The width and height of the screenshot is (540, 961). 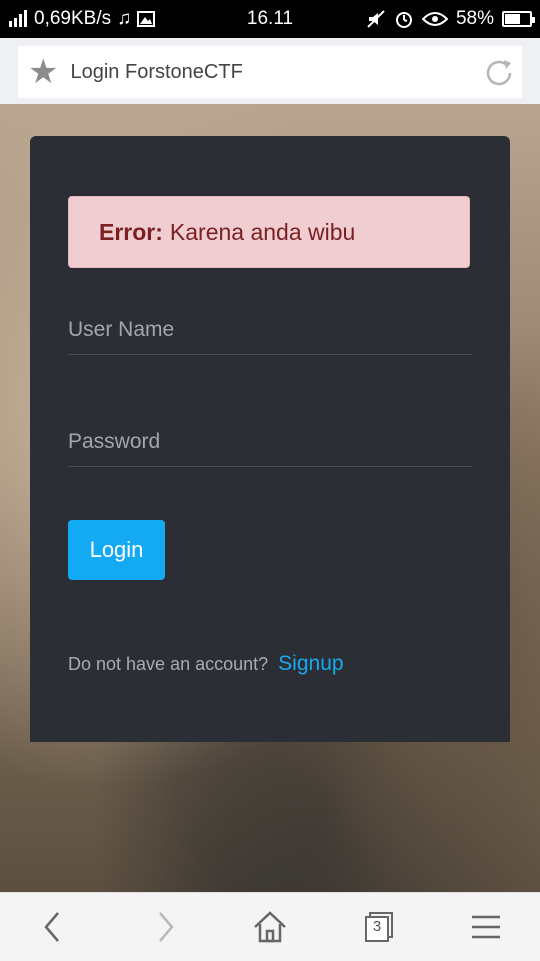 I want to click on browser-bottom-bar: 3, so click(x=270, y=926).